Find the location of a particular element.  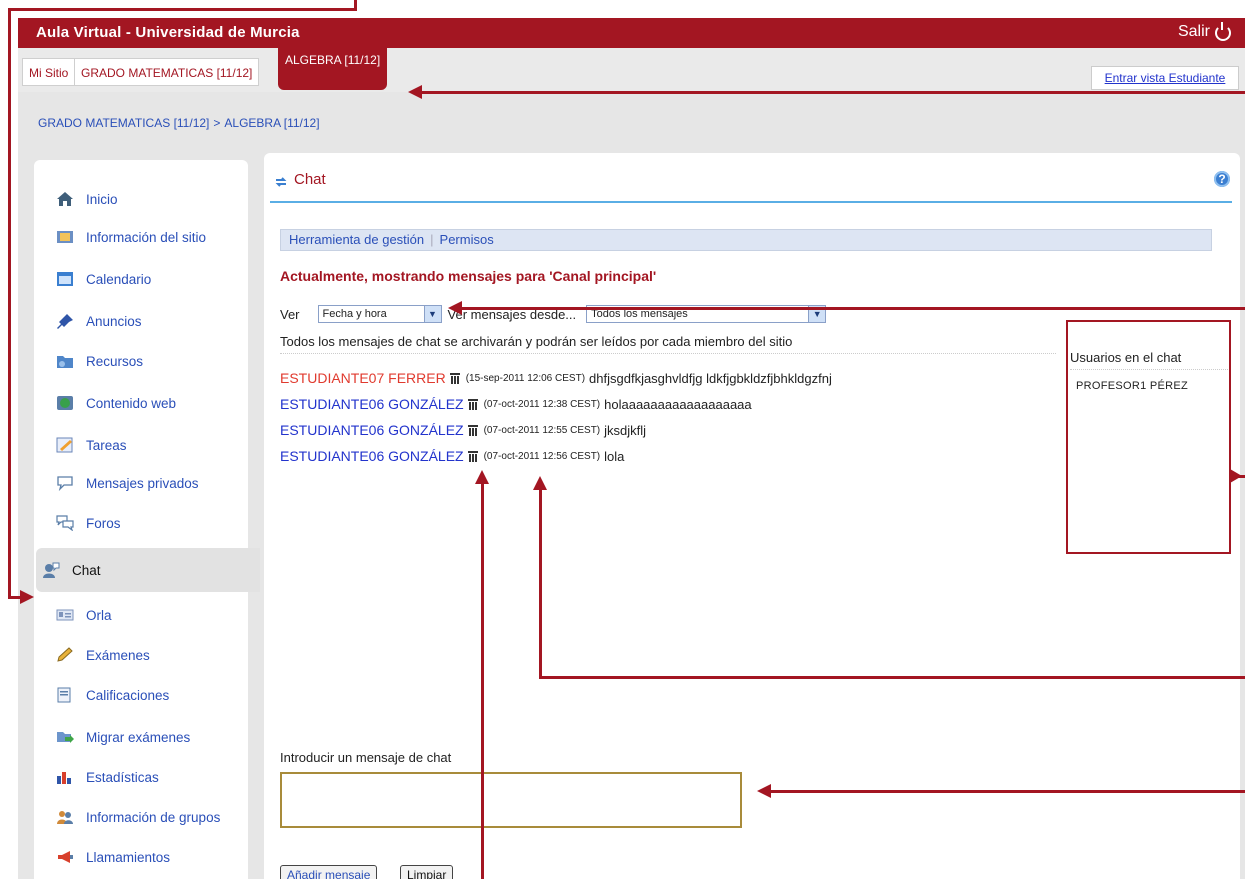

sidebar-item-mensajes-privados: Mensajes privados is located at coordinates (141, 483).